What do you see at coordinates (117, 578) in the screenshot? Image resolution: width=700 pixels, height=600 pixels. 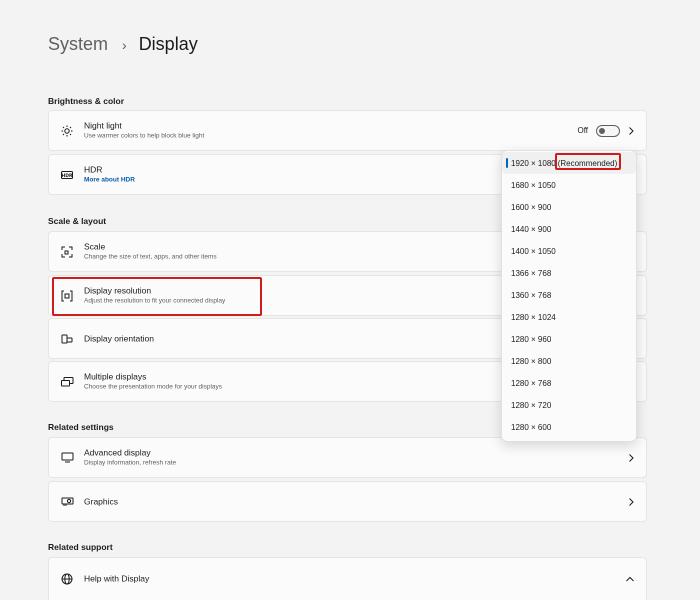 I see `help-with-display-title: Help with Display` at bounding box center [117, 578].